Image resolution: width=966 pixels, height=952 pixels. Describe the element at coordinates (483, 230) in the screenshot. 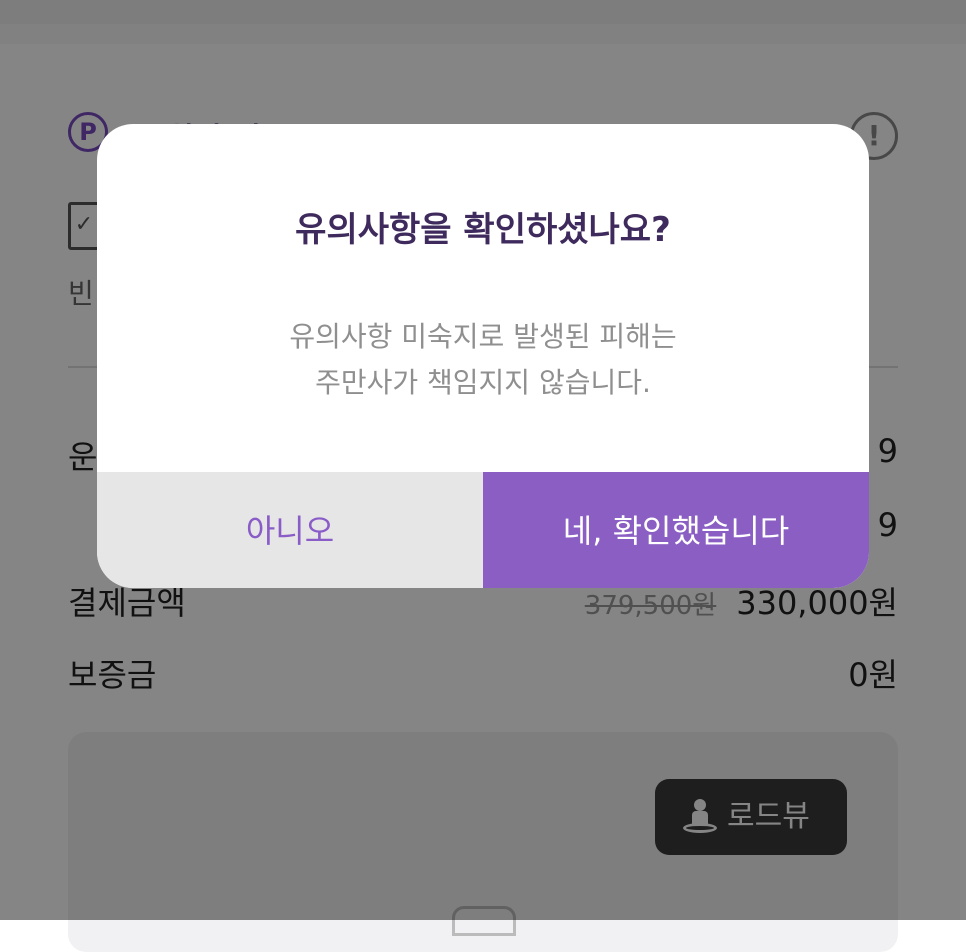

I see `dialog-title: 유의사항을 확인하셨나요?` at that location.